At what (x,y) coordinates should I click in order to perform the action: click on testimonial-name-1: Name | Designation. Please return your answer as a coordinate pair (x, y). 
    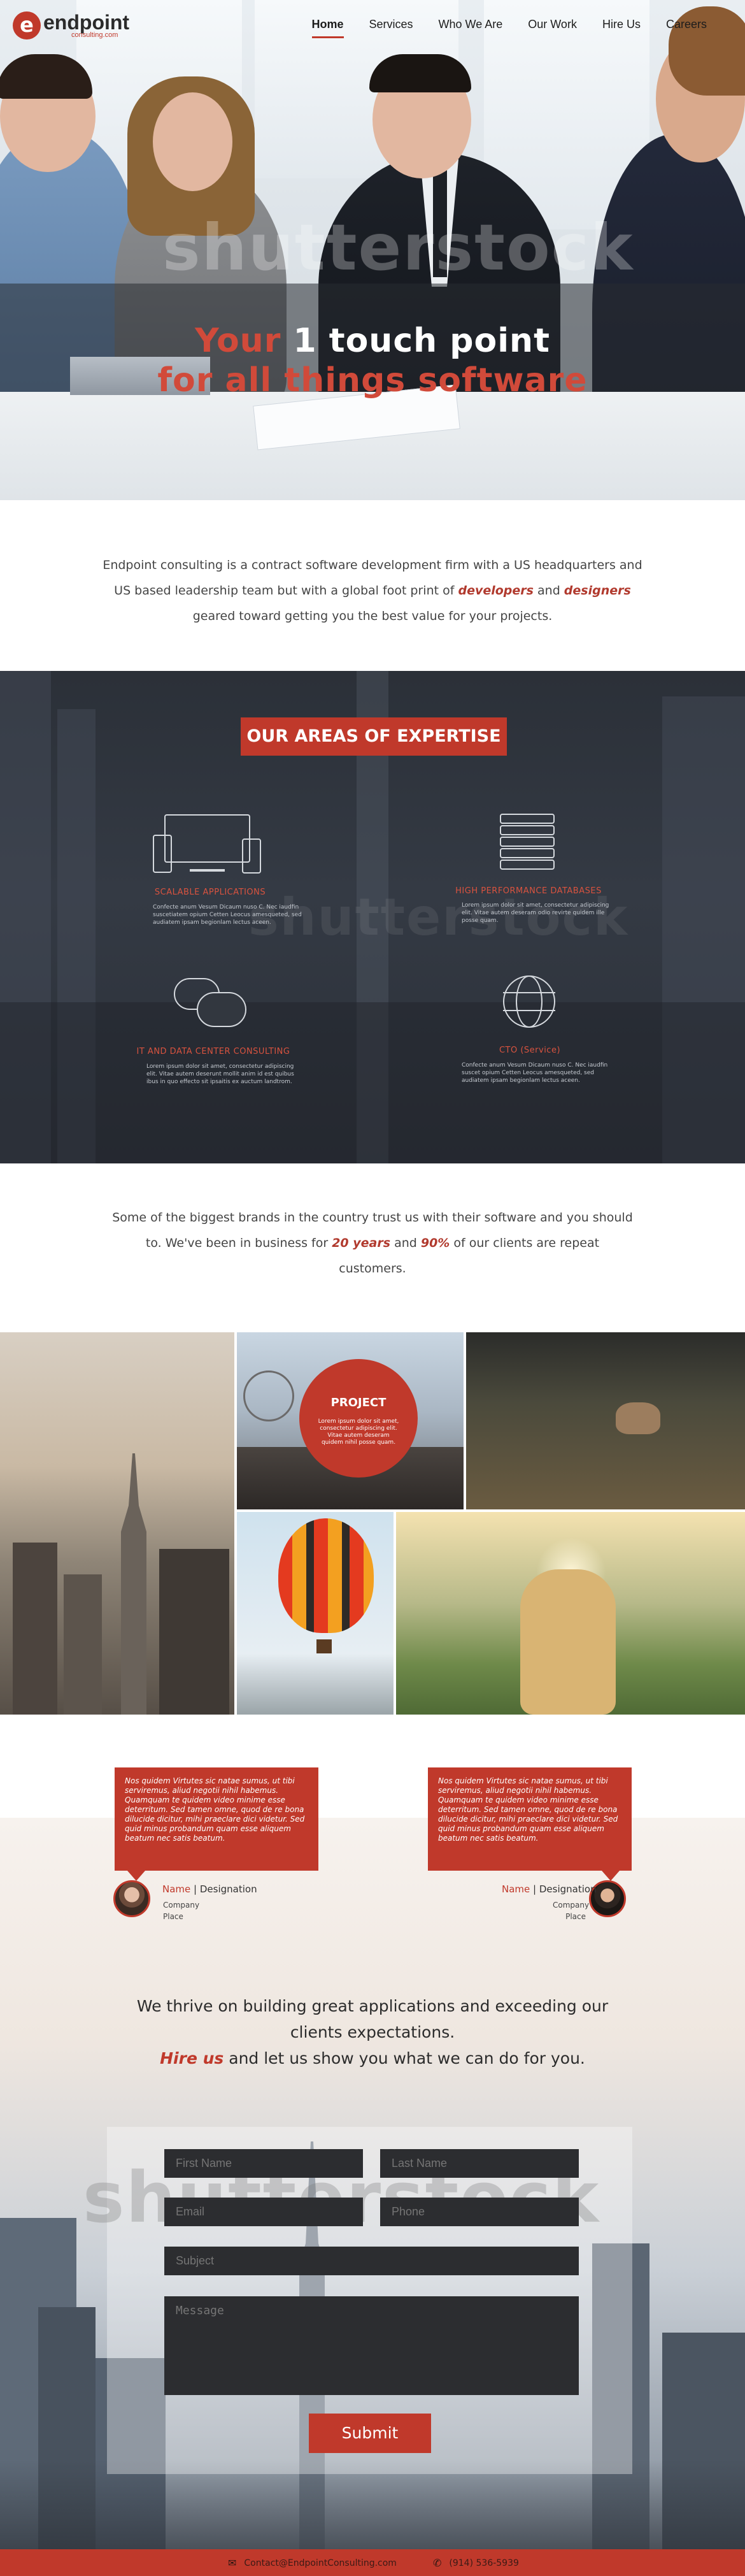
    Looking at the image, I should click on (209, 1889).